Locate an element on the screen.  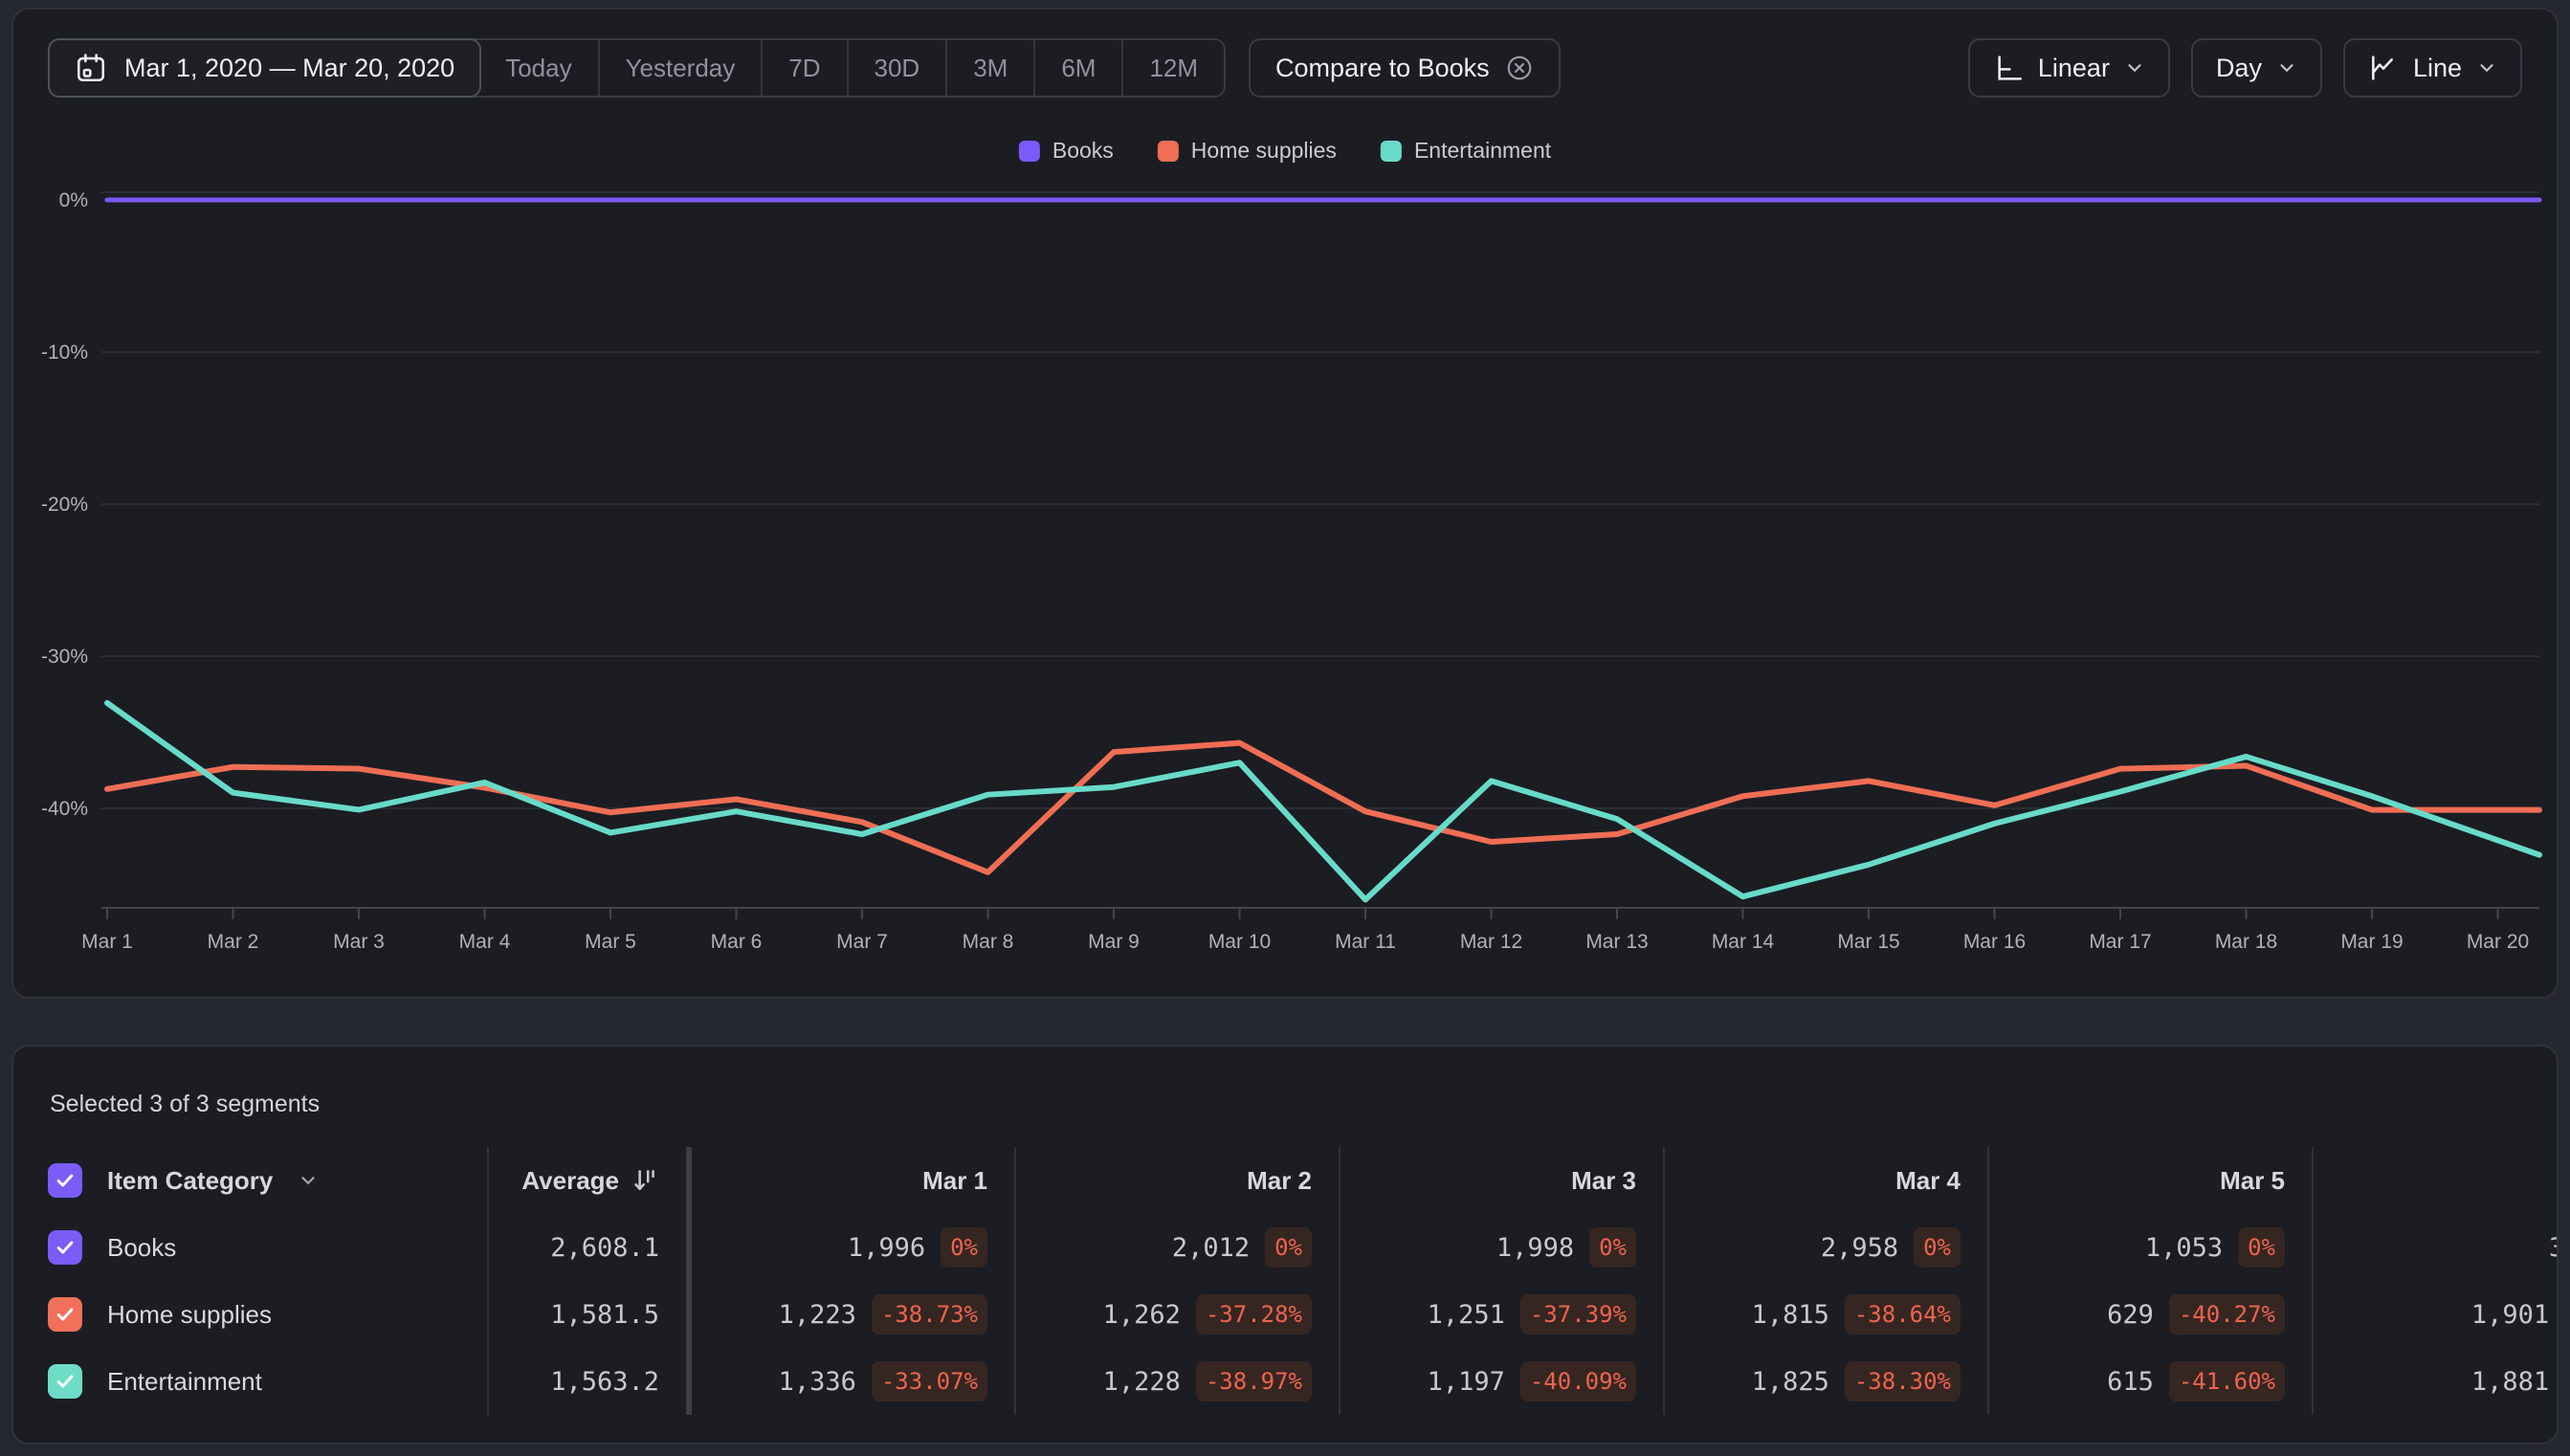
delta-badge: -38.64% is located at coordinates (1903, 1315).